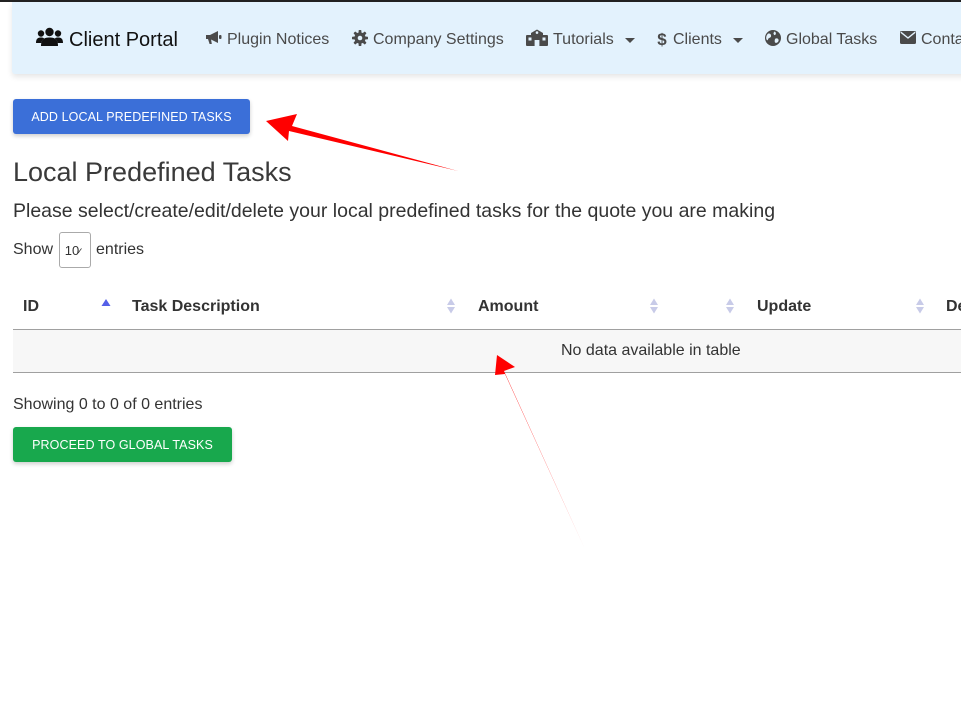  I want to click on length-menu: Show 10 ✓ entries, so click(78, 250).